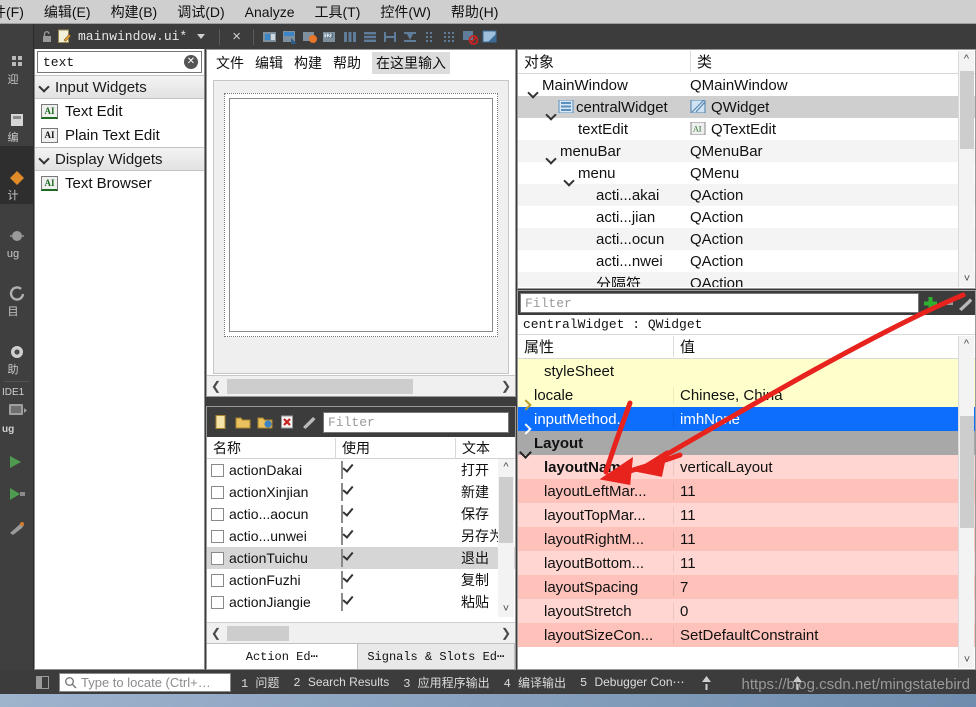  What do you see at coordinates (132, 36) in the screenshot?
I see `open-file-name: mainwindow.ui*` at bounding box center [132, 36].